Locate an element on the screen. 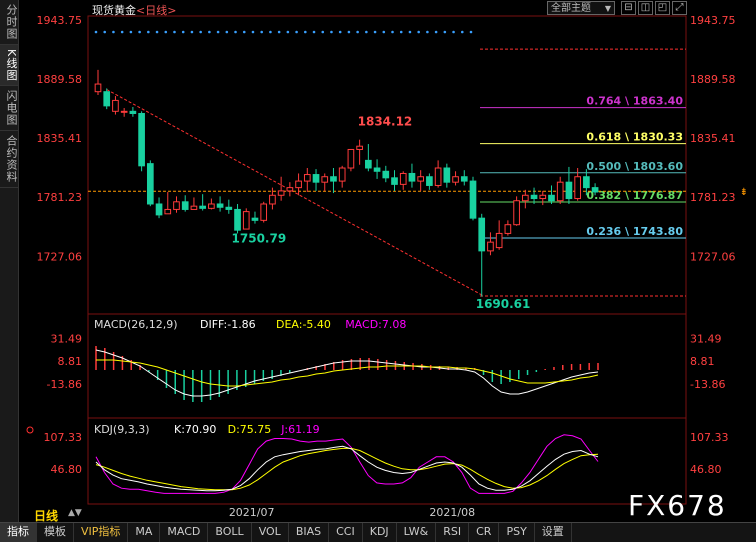 Image resolution: width=756 pixels, height=542 pixels. macd-y-tick-right: 31.49 is located at coordinates (706, 339).